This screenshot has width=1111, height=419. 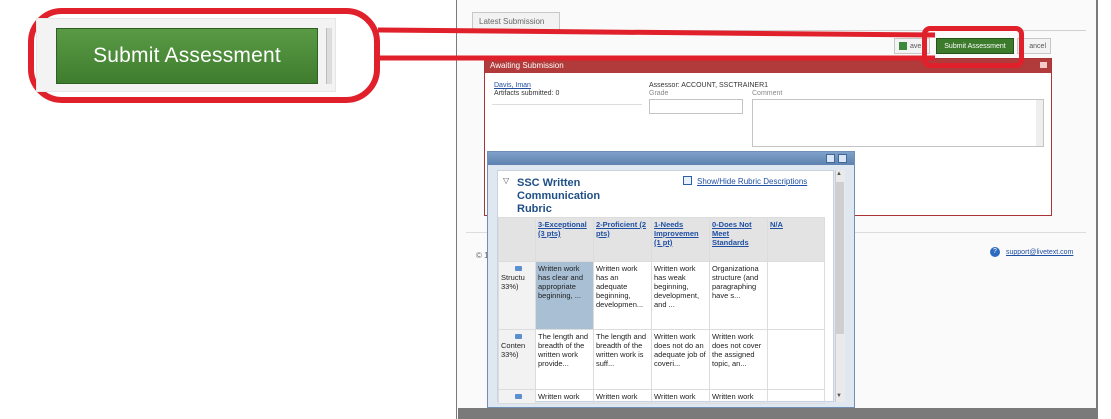 What do you see at coordinates (767, 93) in the screenshot?
I see `comment-label: Comment` at bounding box center [767, 93].